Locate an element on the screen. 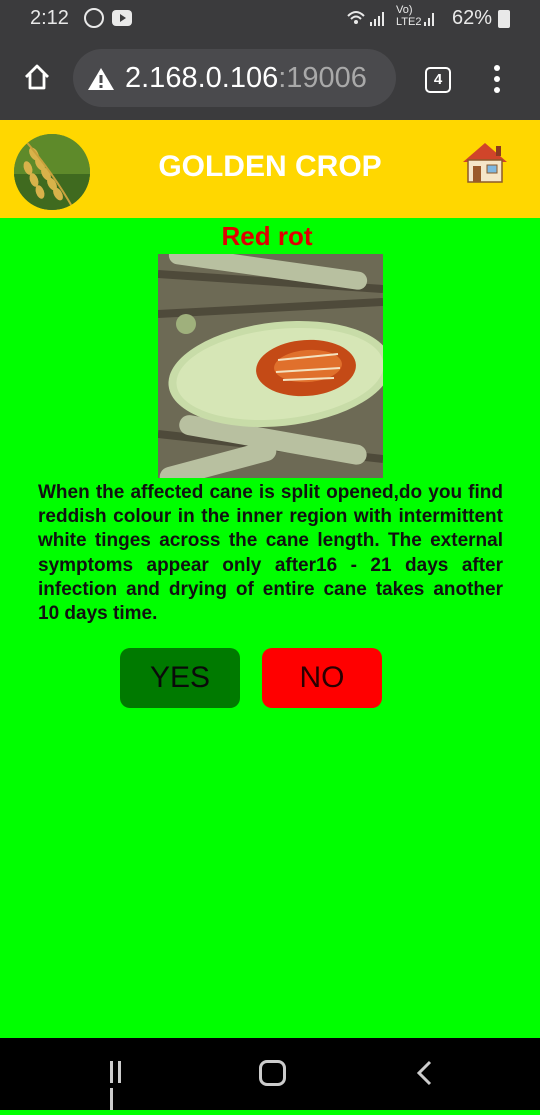 The image size is (540, 1115). status-time: 2:12 is located at coordinates (49, 18).